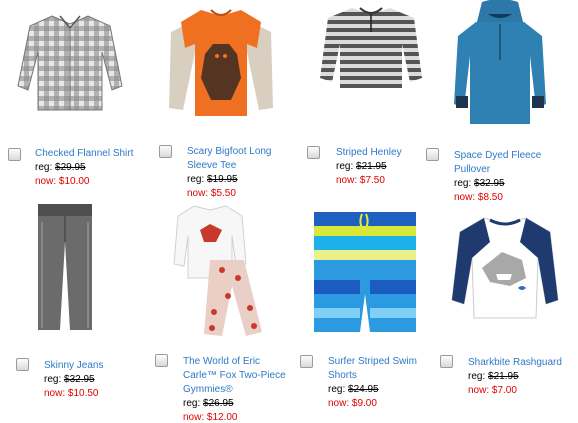 The height and width of the screenshot is (423, 578). I want to click on product-image-fleece-pullover, so click(500, 64).